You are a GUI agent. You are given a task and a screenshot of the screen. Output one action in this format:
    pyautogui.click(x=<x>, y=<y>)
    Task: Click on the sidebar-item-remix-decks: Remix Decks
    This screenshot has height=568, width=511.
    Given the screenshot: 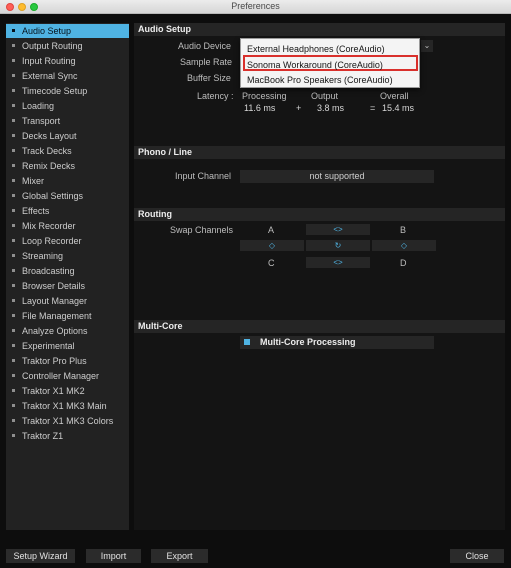 What is the action you would take?
    pyautogui.click(x=67, y=166)
    